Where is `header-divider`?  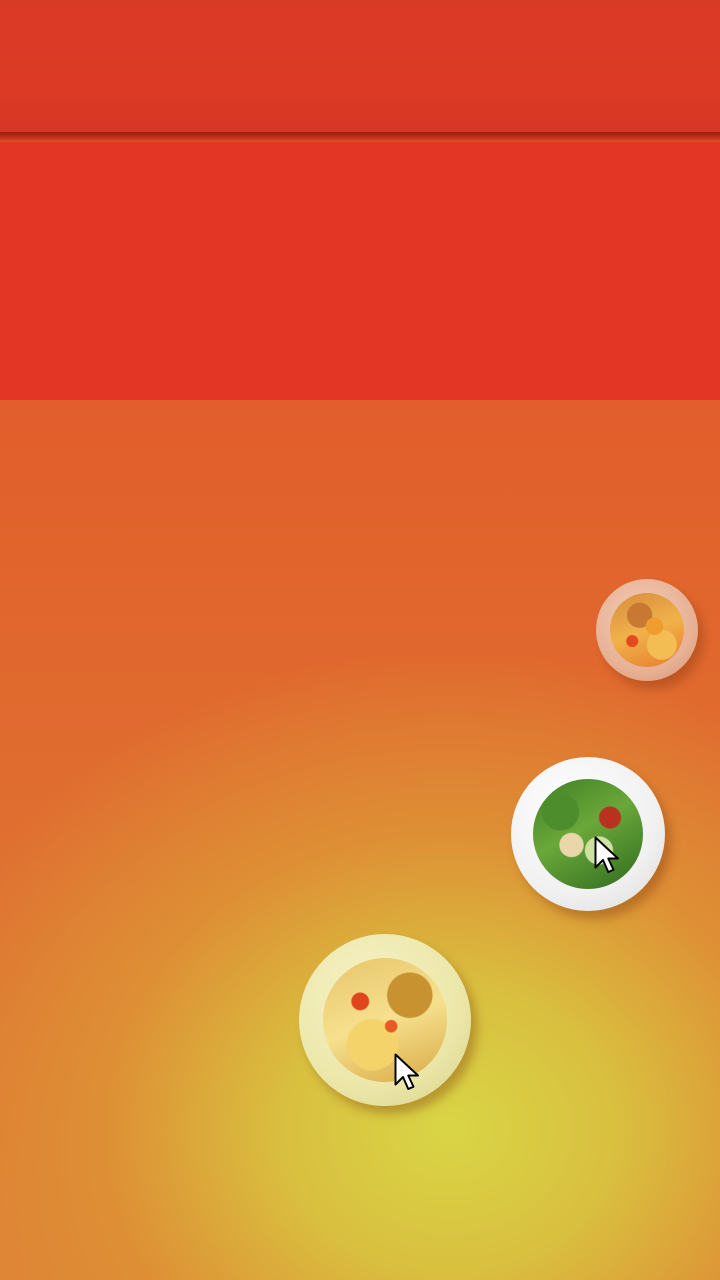 header-divider is located at coordinates (360, 137).